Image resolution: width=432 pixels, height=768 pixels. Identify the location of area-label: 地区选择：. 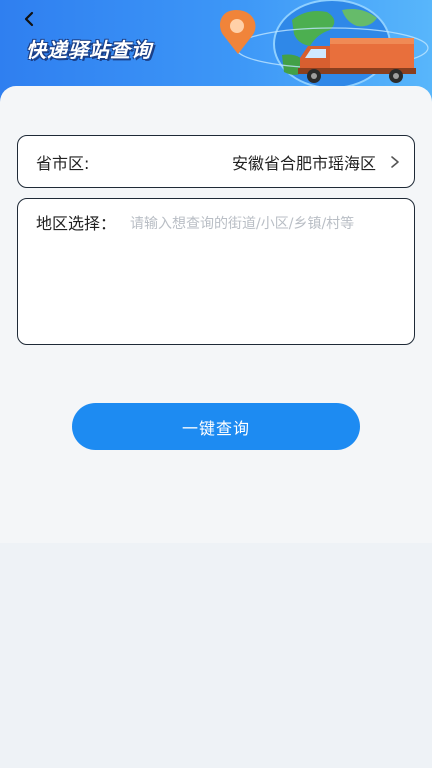
(76, 223).